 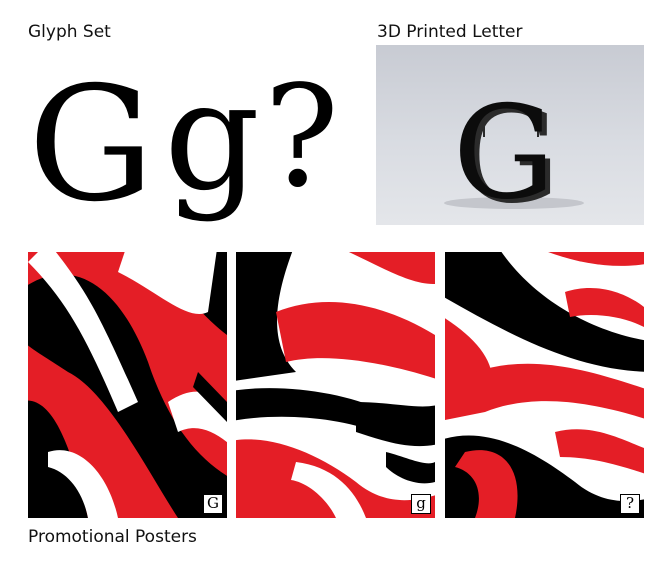 What do you see at coordinates (69, 32) in the screenshot?
I see `glyph-set-title: Glyph Set` at bounding box center [69, 32].